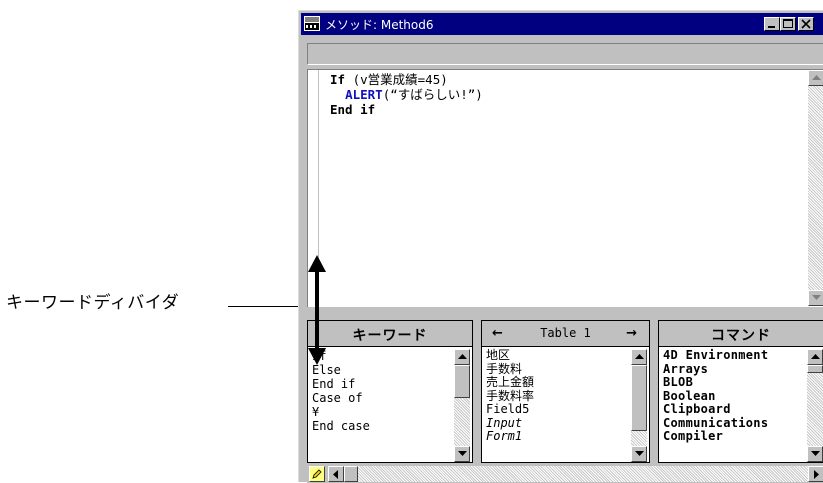 The width and height of the screenshot is (823, 483). I want to click on divider-drag-arrow, so click(317, 310).